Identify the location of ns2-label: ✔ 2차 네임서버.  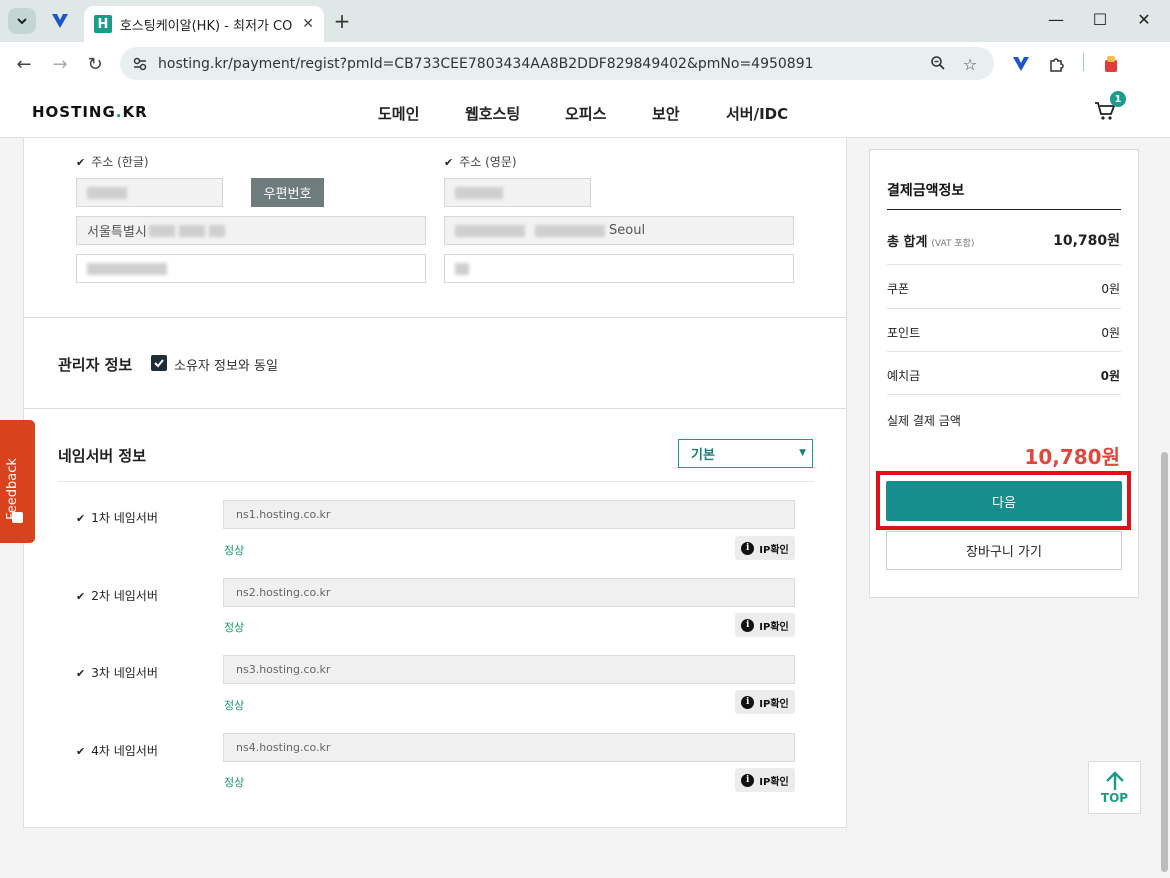
(117, 595).